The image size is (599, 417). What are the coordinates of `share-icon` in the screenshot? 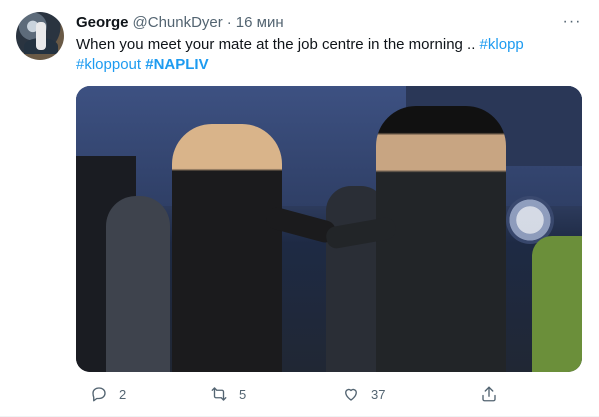 It's located at (489, 394).